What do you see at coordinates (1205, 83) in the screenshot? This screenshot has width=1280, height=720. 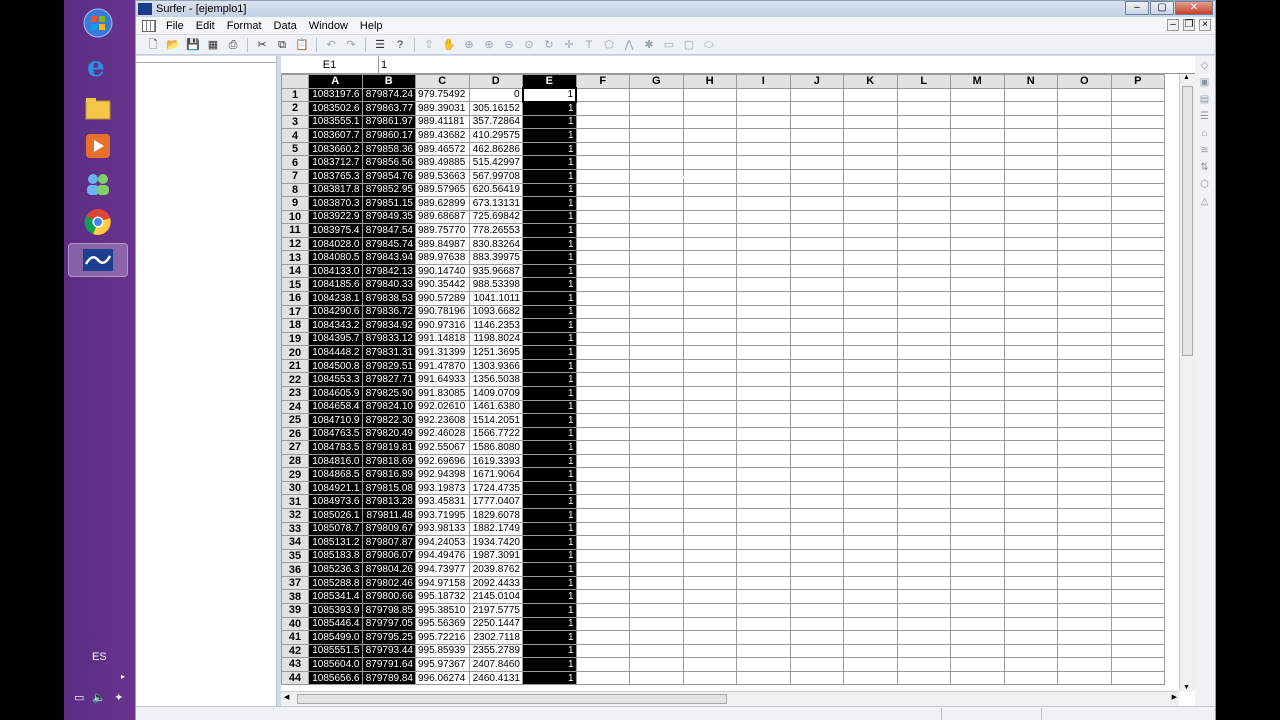 I see `side-tool-2-icon: ▣` at bounding box center [1205, 83].